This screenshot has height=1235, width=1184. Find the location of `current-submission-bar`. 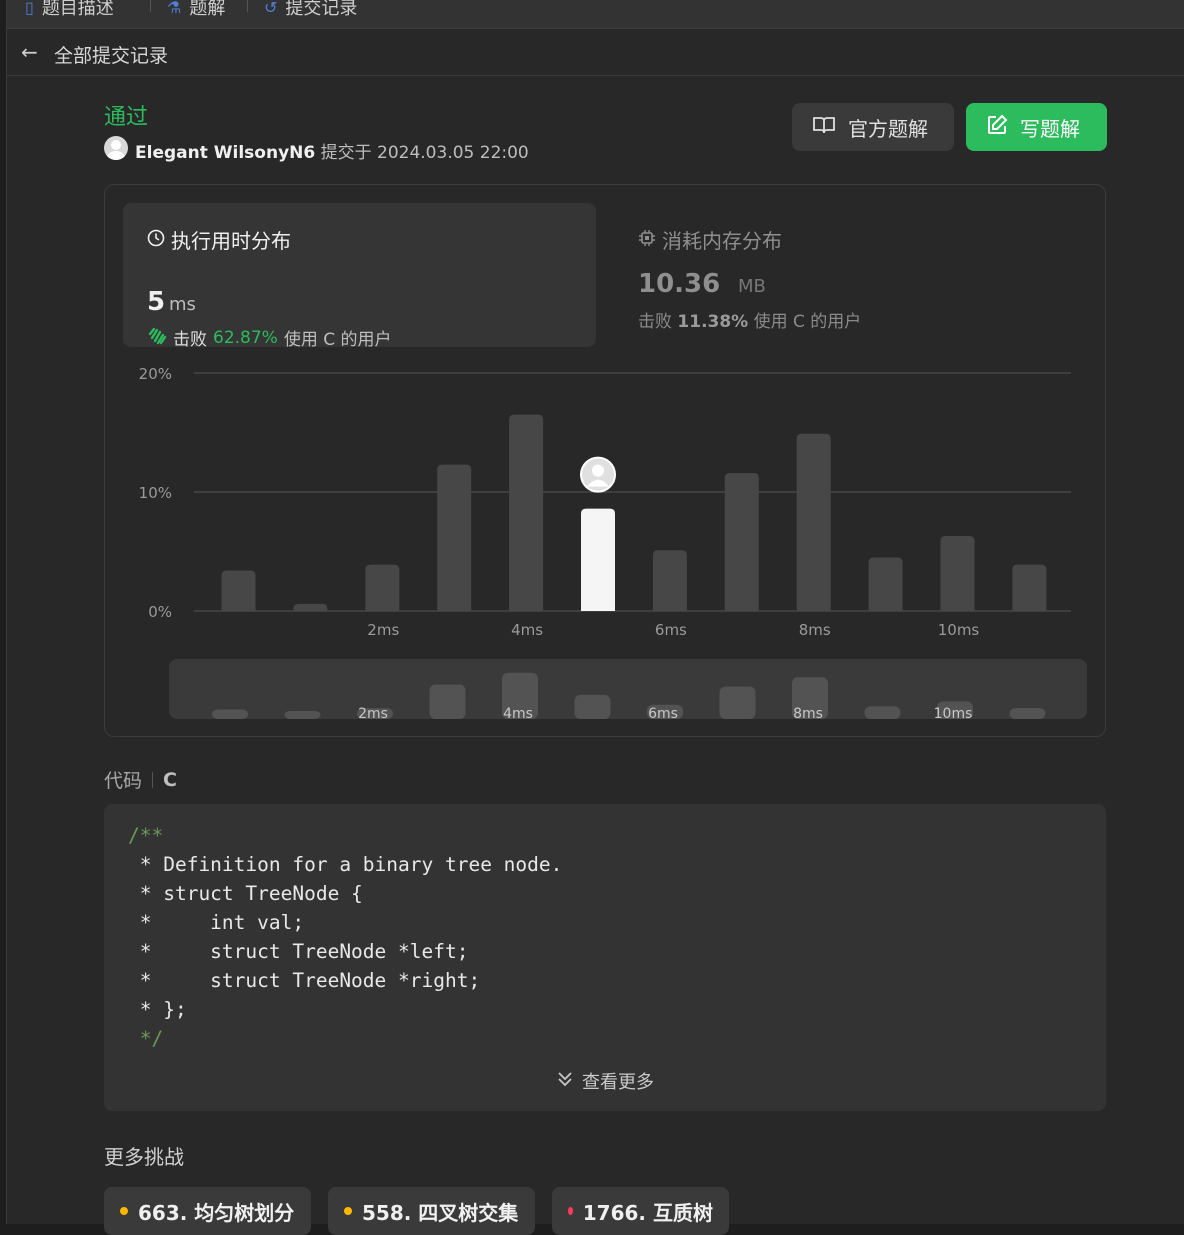

current-submission-bar is located at coordinates (598, 559).